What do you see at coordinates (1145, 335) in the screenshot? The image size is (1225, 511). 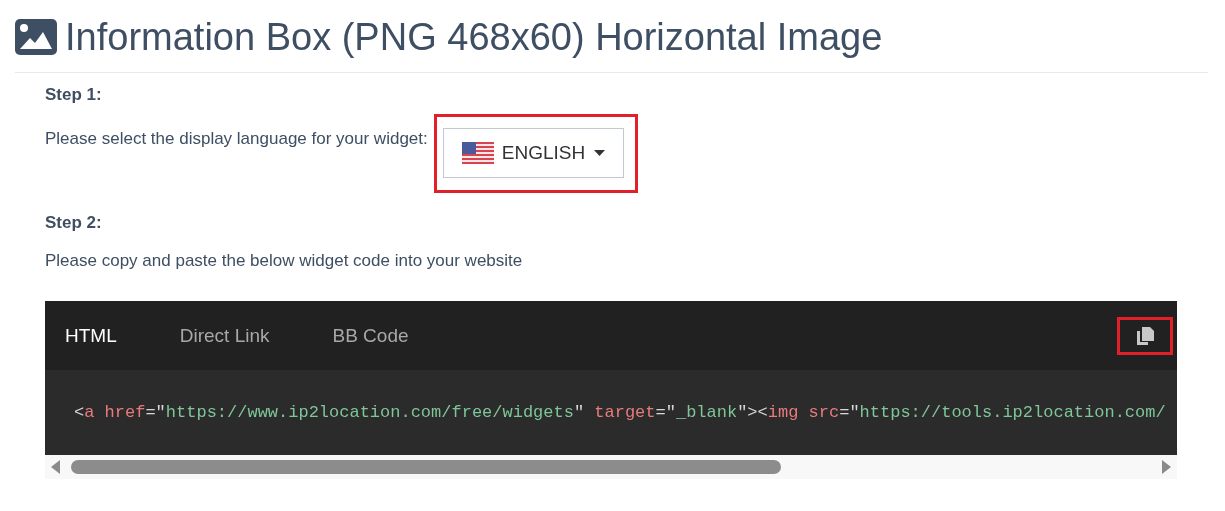 I see `copy-icon` at bounding box center [1145, 335].